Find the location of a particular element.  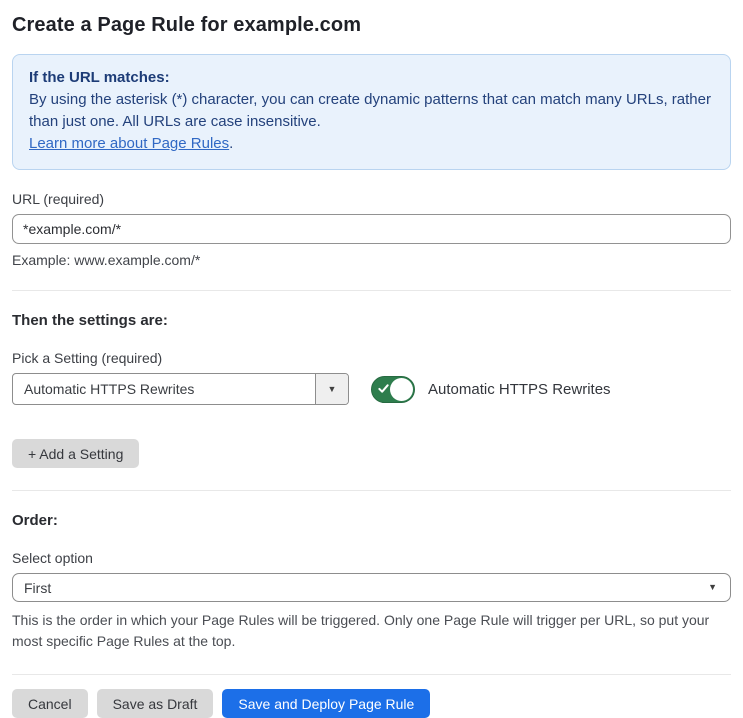

url-input is located at coordinates (371, 229).